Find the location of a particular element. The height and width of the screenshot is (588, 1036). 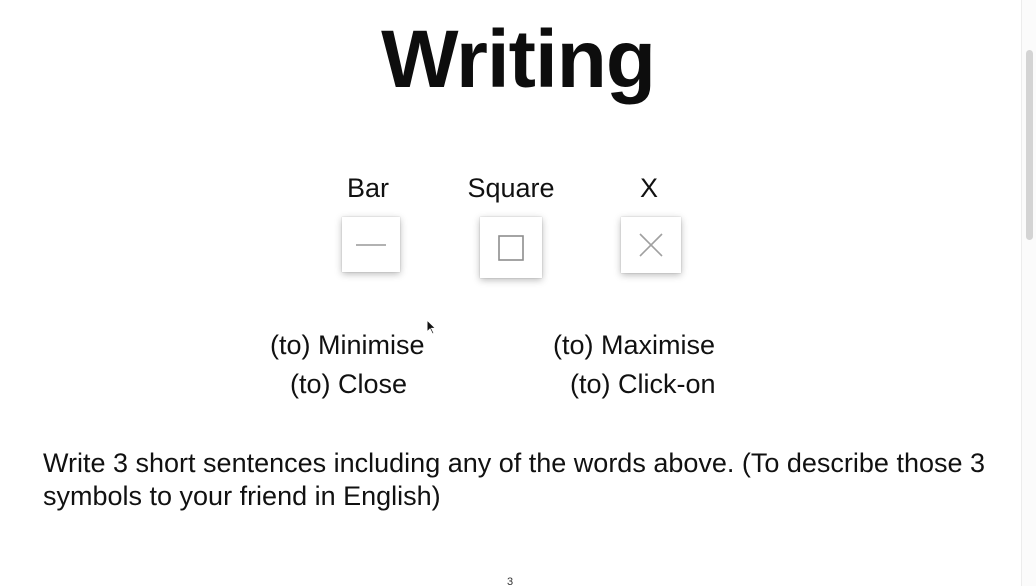

mouse-cursor-icon is located at coordinates (431, 329).